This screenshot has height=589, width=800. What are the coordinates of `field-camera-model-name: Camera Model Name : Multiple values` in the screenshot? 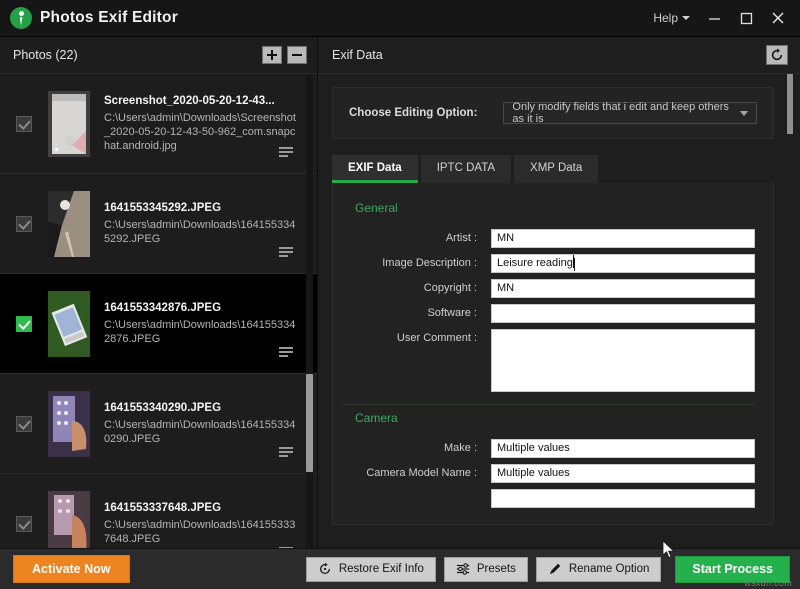 It's located at (549, 473).